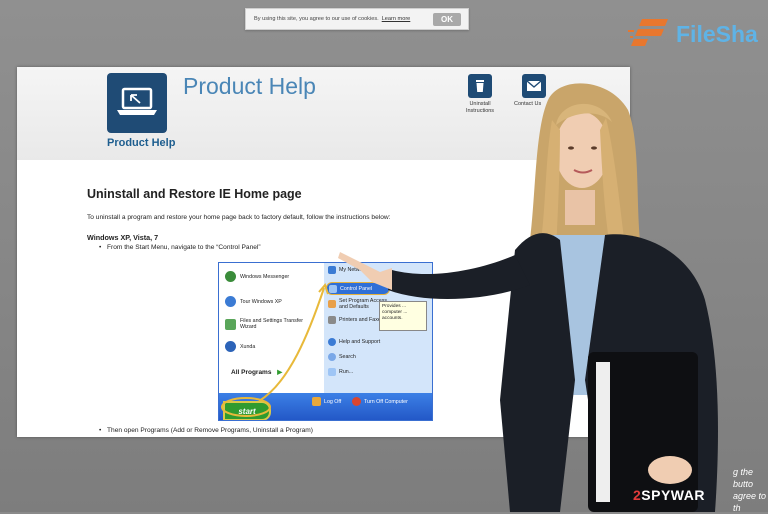 The height and width of the screenshot is (514, 768). Describe the element at coordinates (275, 350) in the screenshot. I see `annotation-arrow` at that location.